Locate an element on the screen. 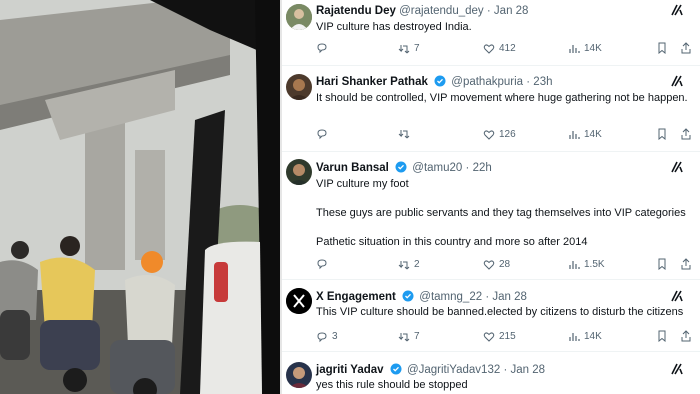 This screenshot has height=394, width=700. like-count: 215 is located at coordinates (507, 336).